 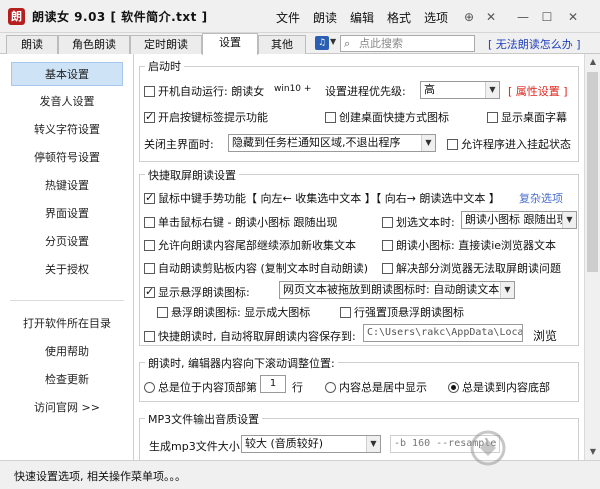 What do you see at coordinates (541, 198) in the screenshot?
I see `complex-options-link: 复杂选项` at bounding box center [541, 198].